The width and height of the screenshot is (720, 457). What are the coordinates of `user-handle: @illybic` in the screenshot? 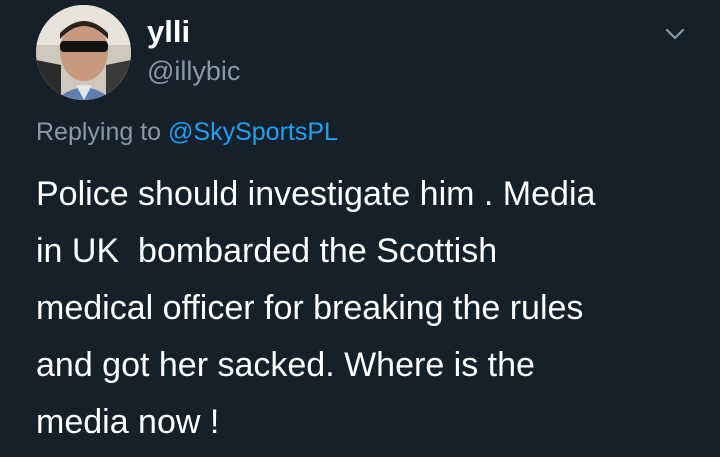 It's located at (193, 71).